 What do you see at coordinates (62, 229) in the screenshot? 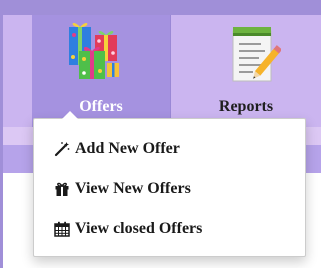
I see `calendar-icon` at bounding box center [62, 229].